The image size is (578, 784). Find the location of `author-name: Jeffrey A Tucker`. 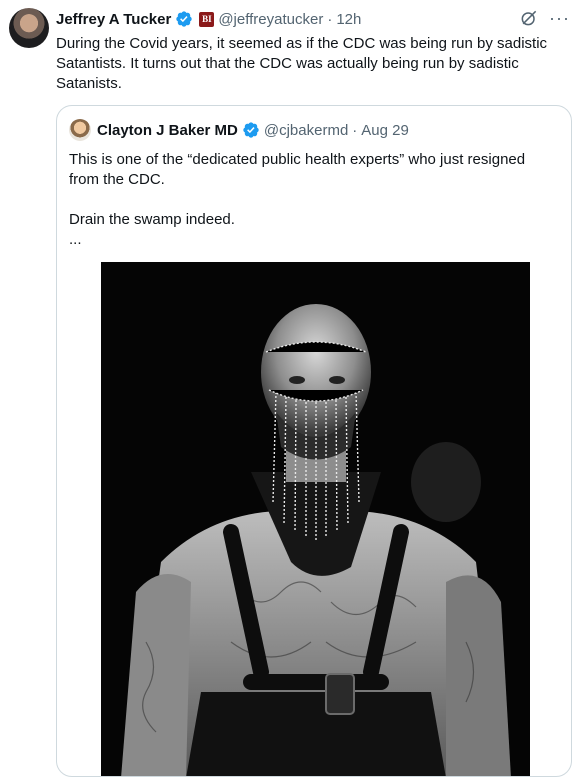

author-name: Jeffrey A Tucker is located at coordinates (113, 19).